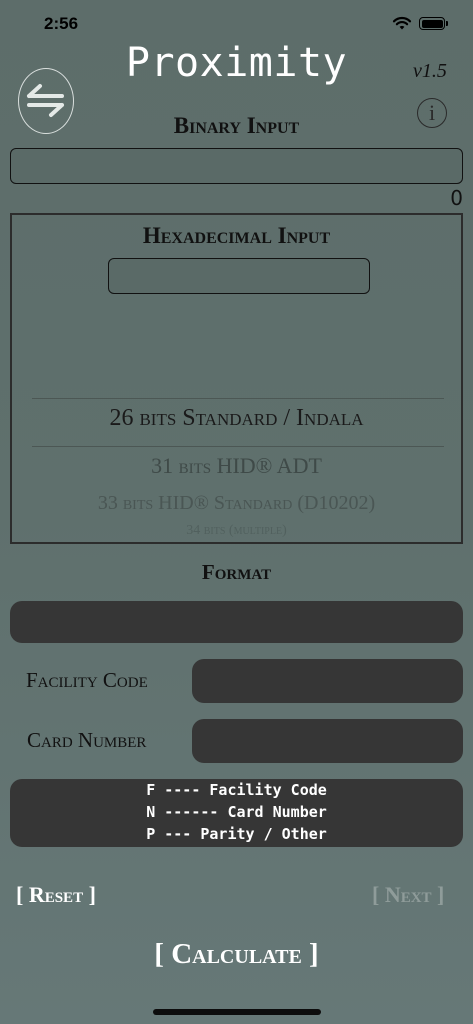  I want to click on calculate-button: [ Calculate ], so click(236, 954).